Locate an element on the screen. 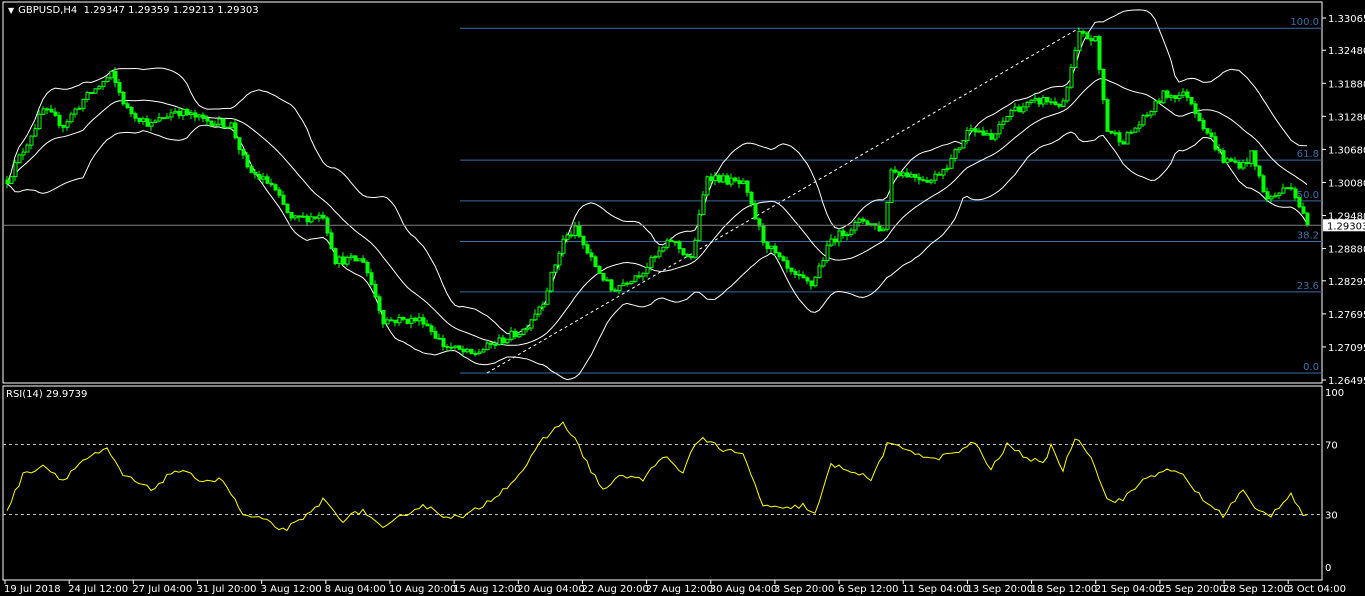  time-tick-label: 8 Aug 04:00 is located at coordinates (355, 589).